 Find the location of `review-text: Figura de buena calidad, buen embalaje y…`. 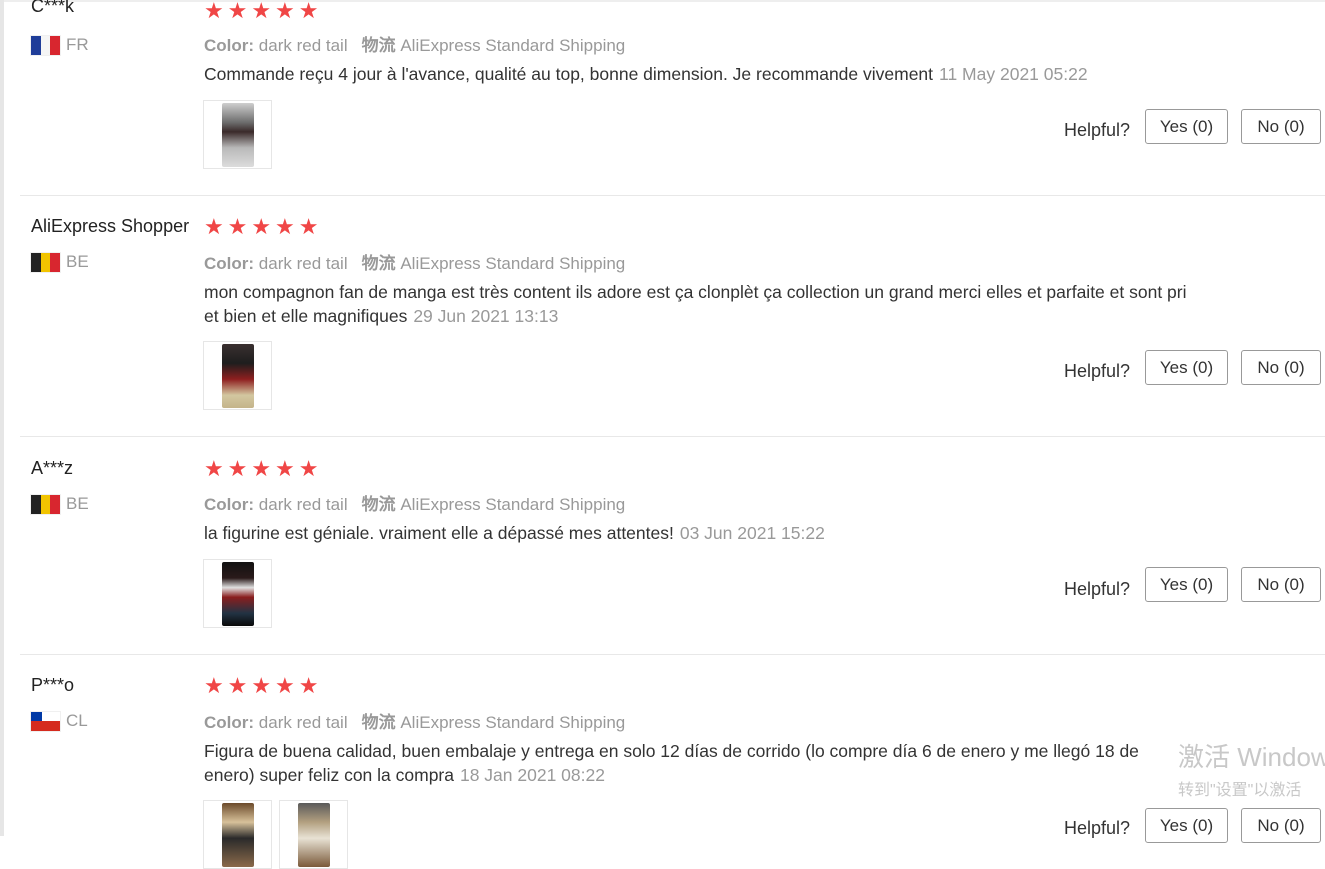

review-text: Figura de buena calidad, buen embalaje y… is located at coordinates (671, 763).